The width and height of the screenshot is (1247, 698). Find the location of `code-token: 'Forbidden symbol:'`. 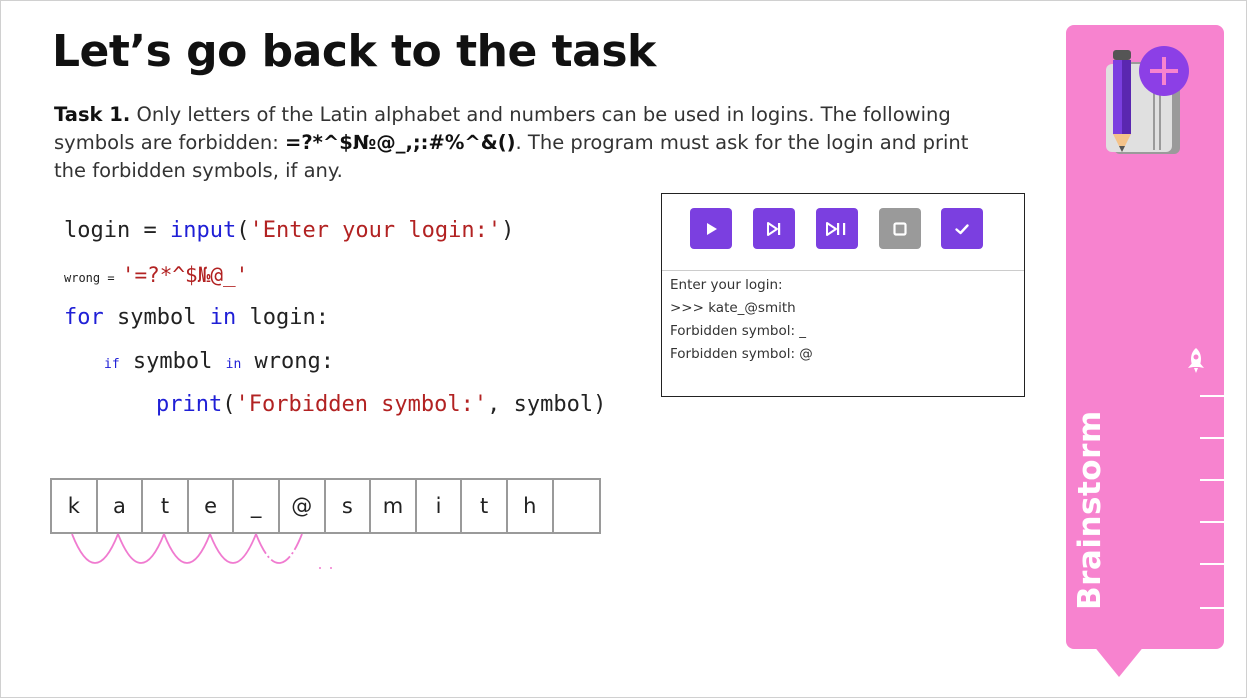

code-token: 'Forbidden symbol:' is located at coordinates (361, 404).